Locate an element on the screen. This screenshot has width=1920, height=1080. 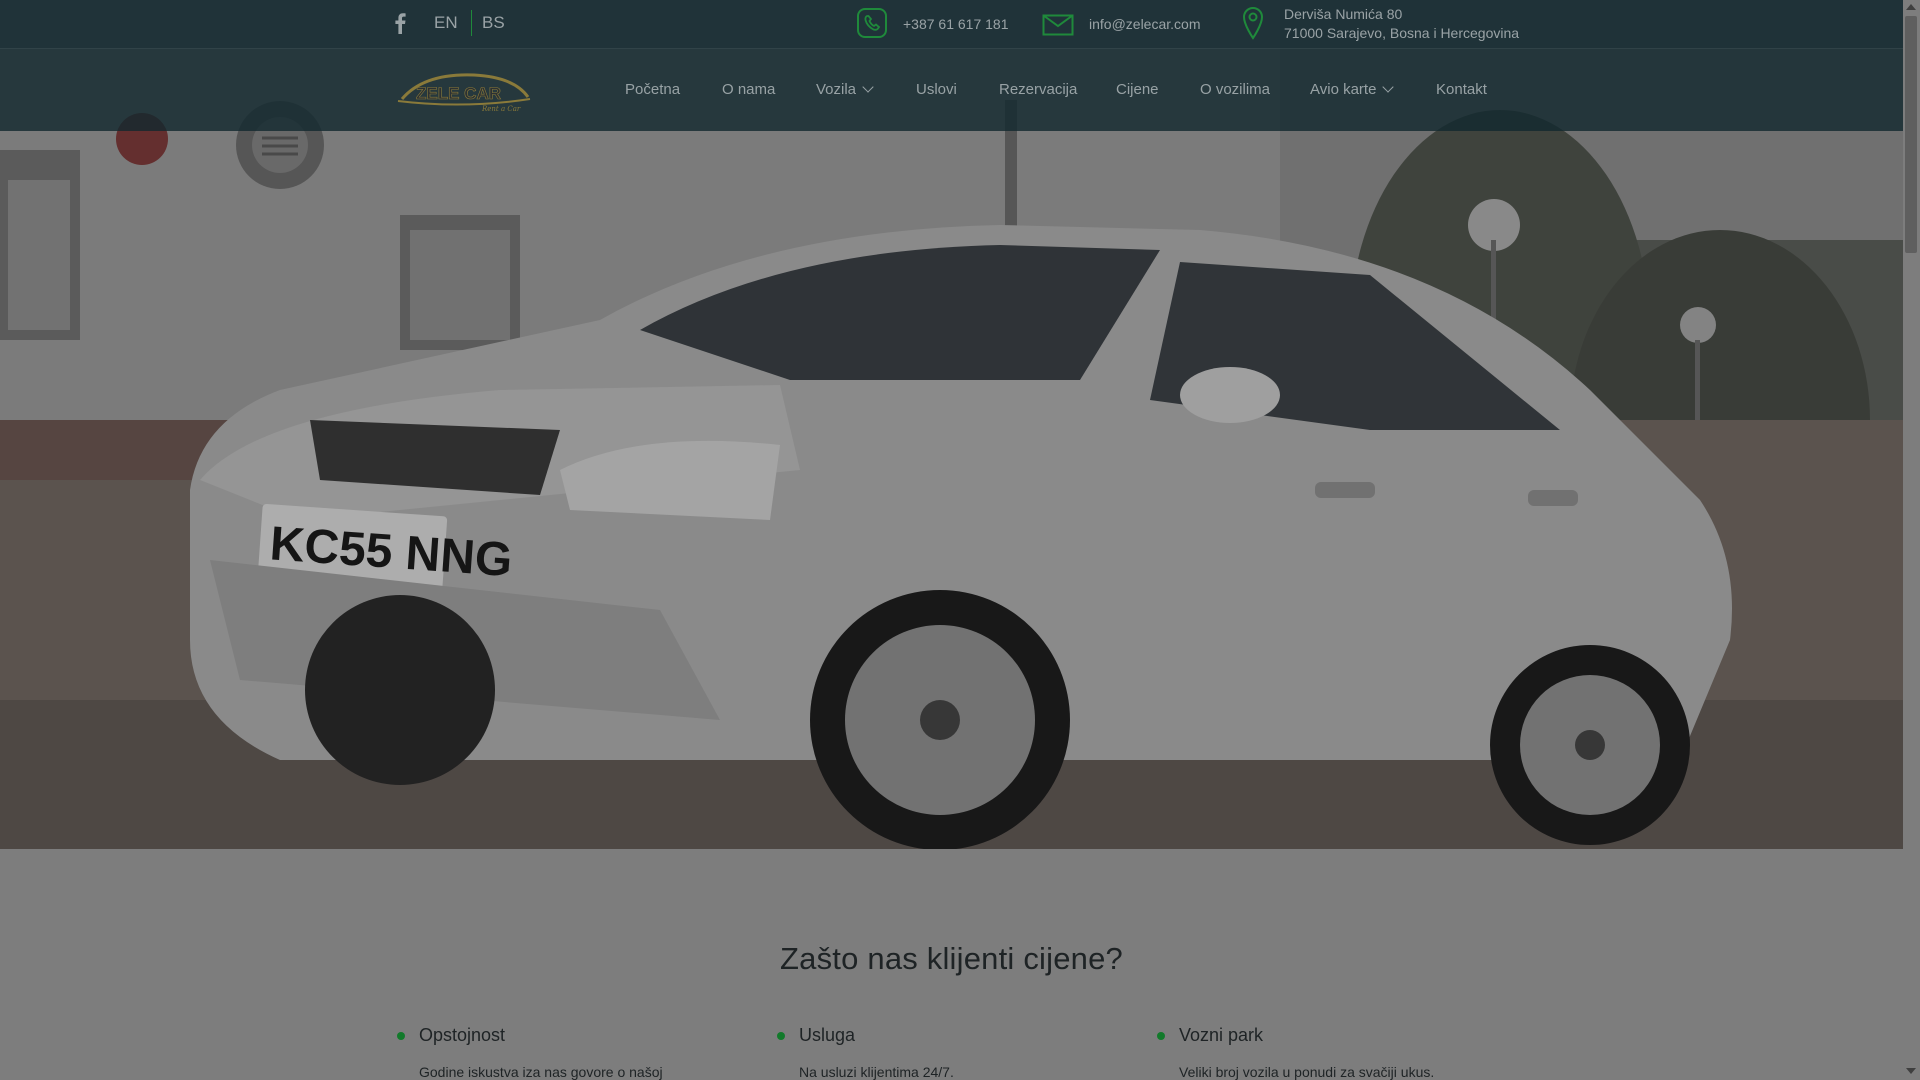
nav-item-vozila: Vozila is located at coordinates (845, 89).